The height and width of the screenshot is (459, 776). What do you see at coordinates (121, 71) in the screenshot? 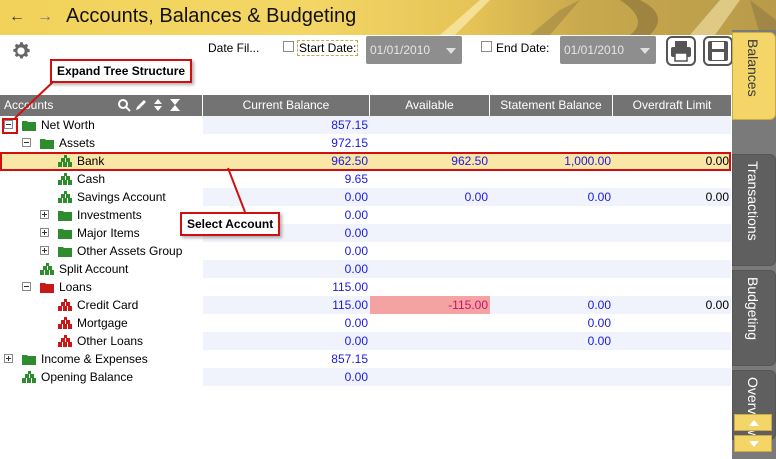
I see `callout-expand-tree: Expand Tree Structure` at bounding box center [121, 71].